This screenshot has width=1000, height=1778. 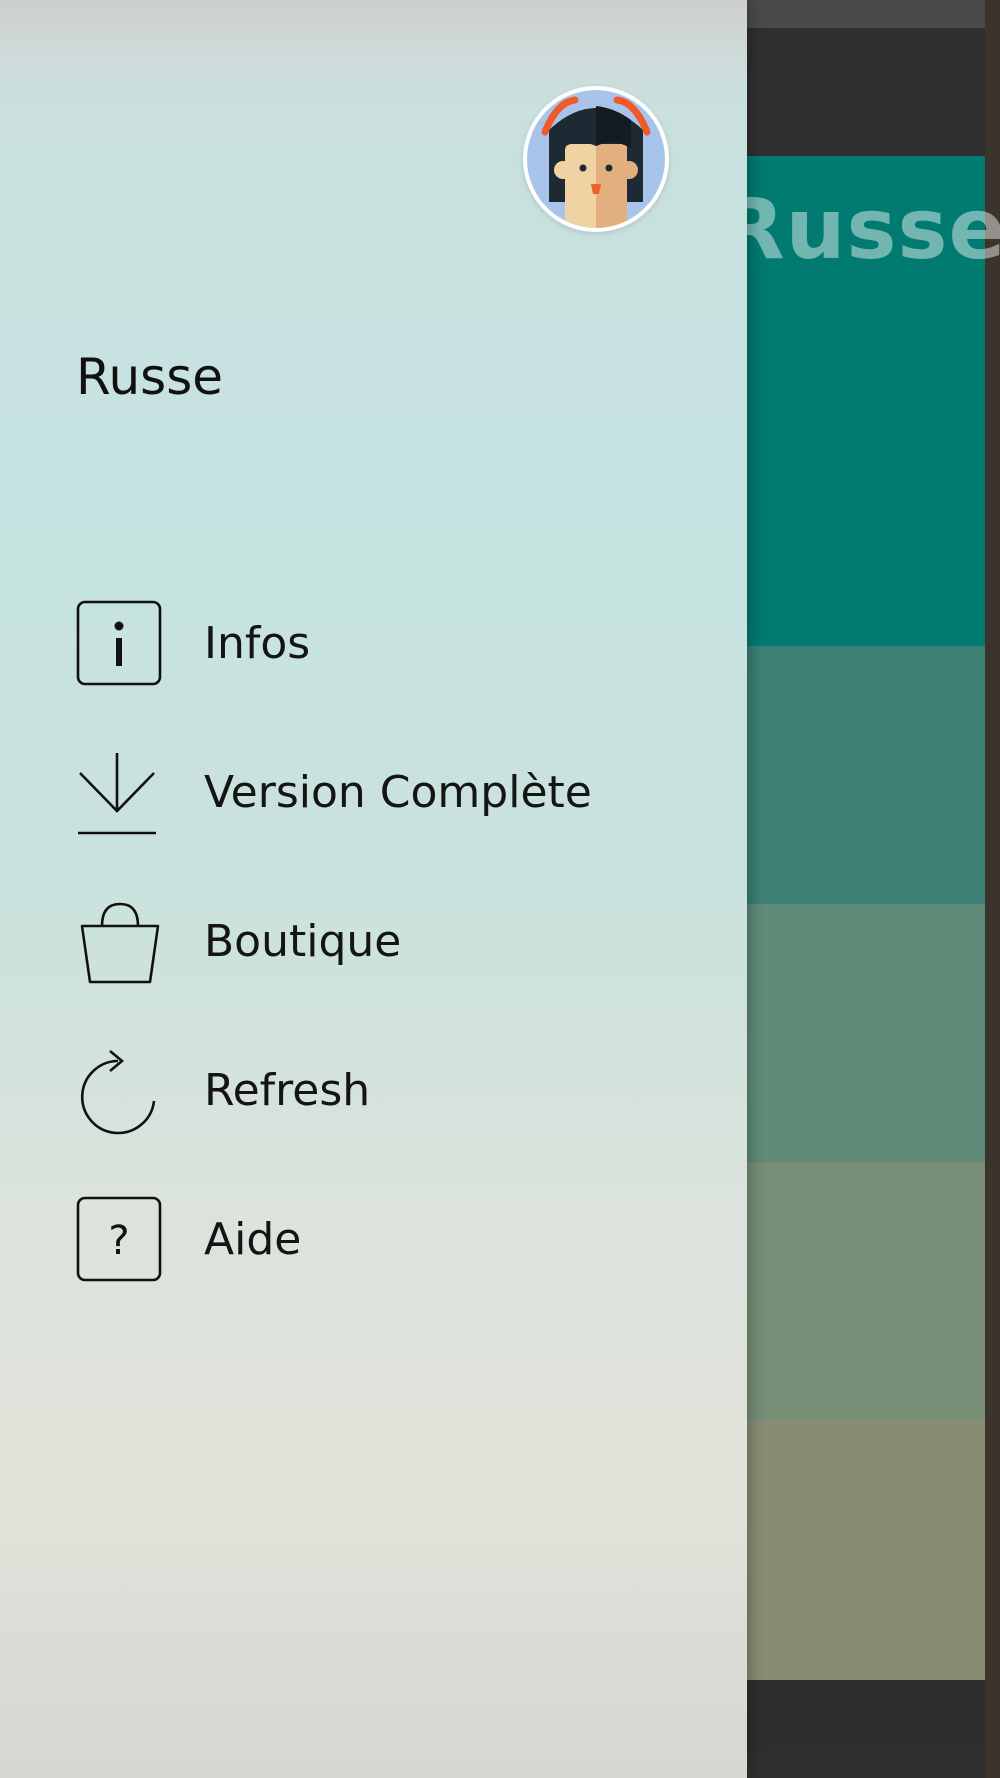 What do you see at coordinates (253, 1239) in the screenshot?
I see `menu-item-label: Aide` at bounding box center [253, 1239].